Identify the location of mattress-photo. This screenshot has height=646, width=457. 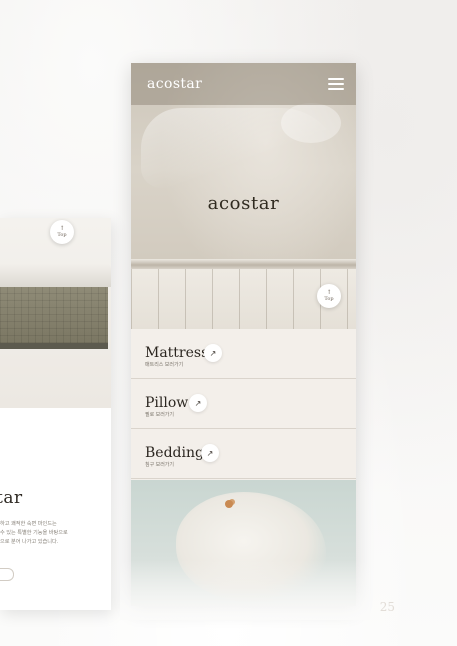
(55, 313).